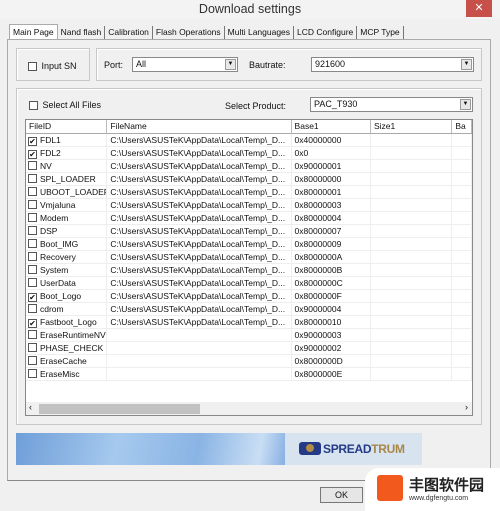  I want to click on port-value: All, so click(141, 64).